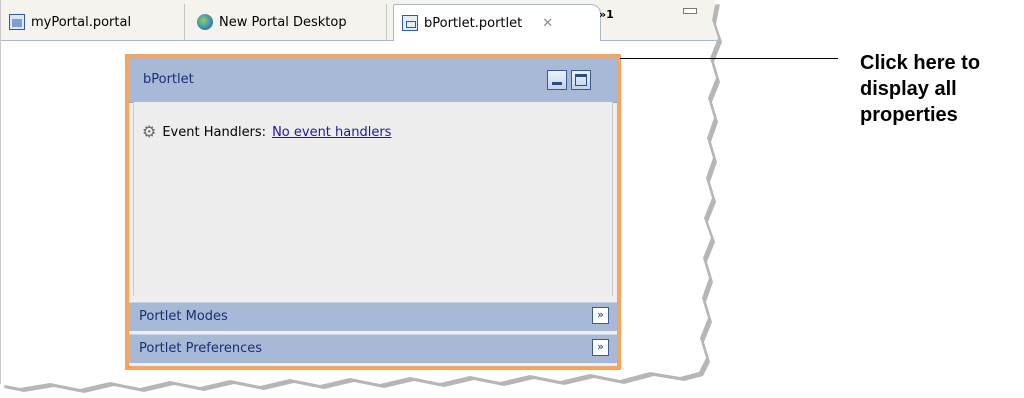  I want to click on tab-label: New Portal Desktop, so click(283, 22).